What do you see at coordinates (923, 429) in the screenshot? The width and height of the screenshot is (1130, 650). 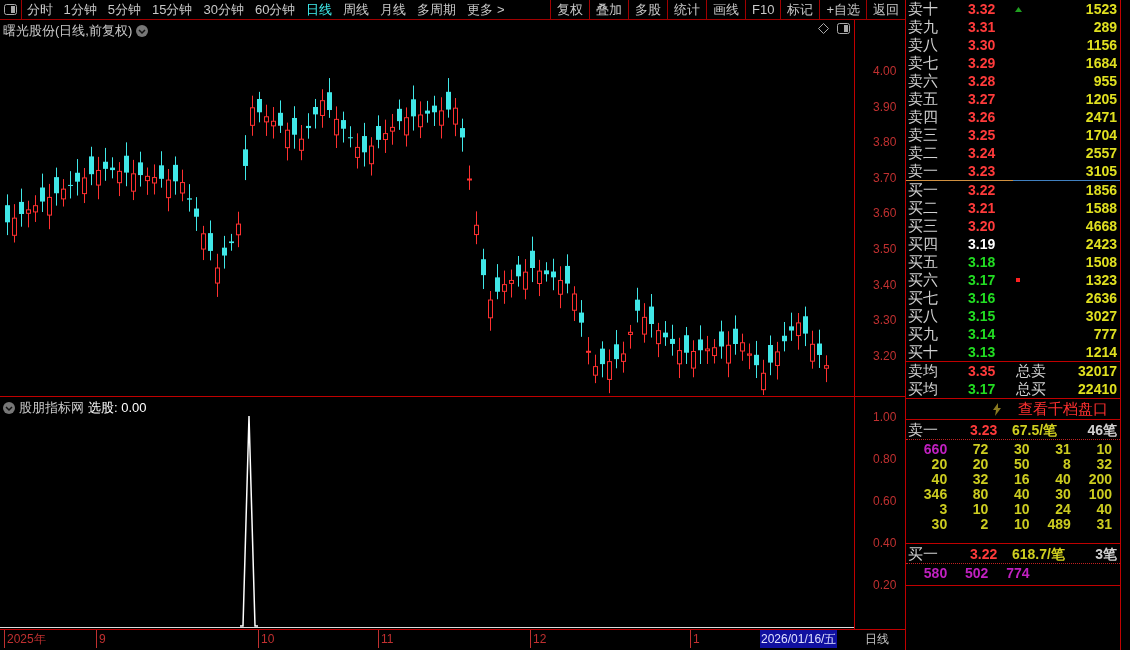 I see `queue-label: 卖一` at bounding box center [923, 429].